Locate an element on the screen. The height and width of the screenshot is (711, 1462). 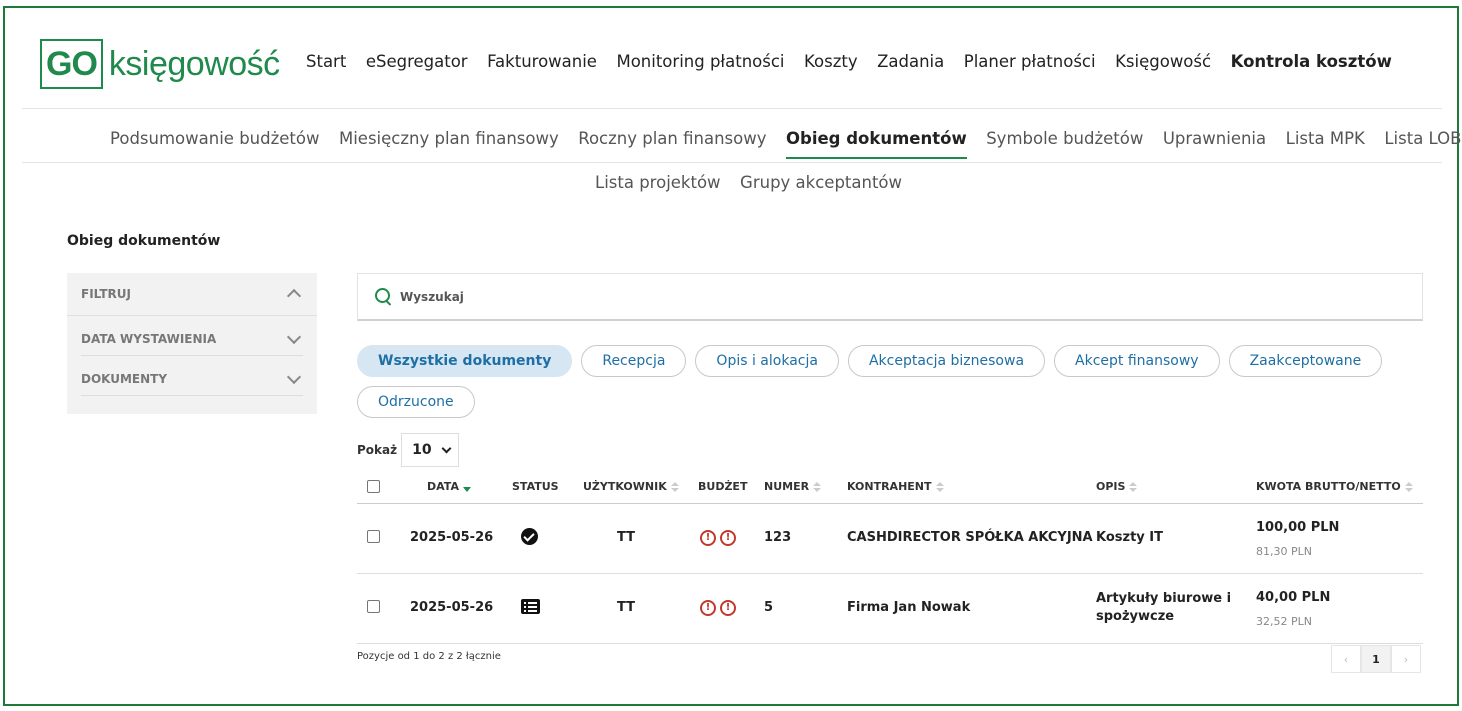
subnav-lista-lob: Lista LOB is located at coordinates (1422, 138).